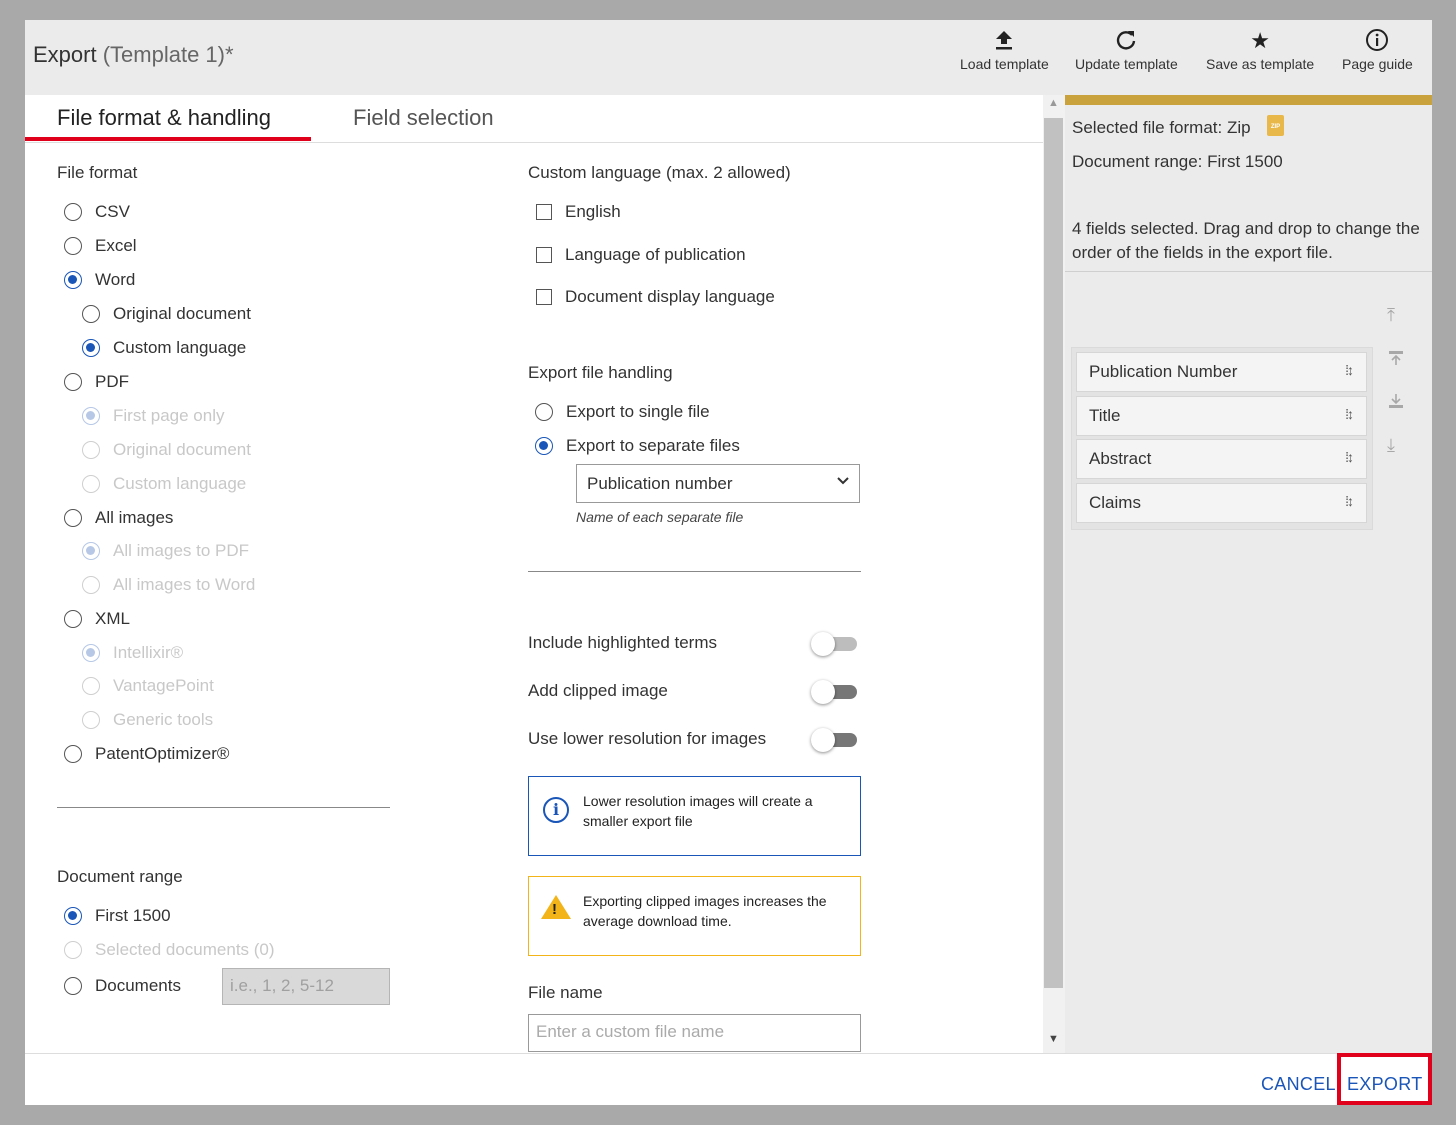 This screenshot has width=1456, height=1125. I want to click on scroll-down-arrow-icon: ▼, so click(1053, 1039).